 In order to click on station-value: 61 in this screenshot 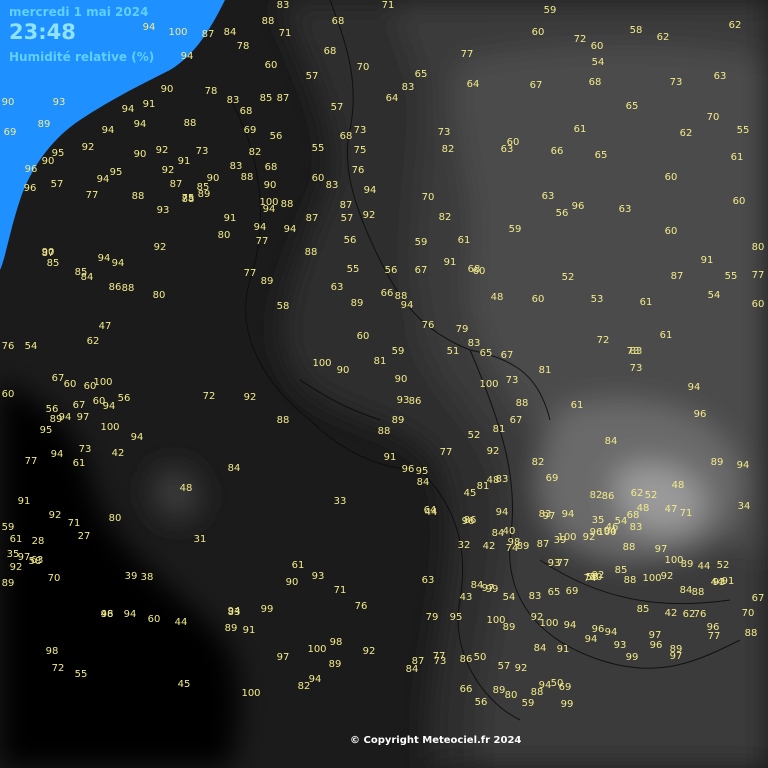, I will do `click(737, 157)`.